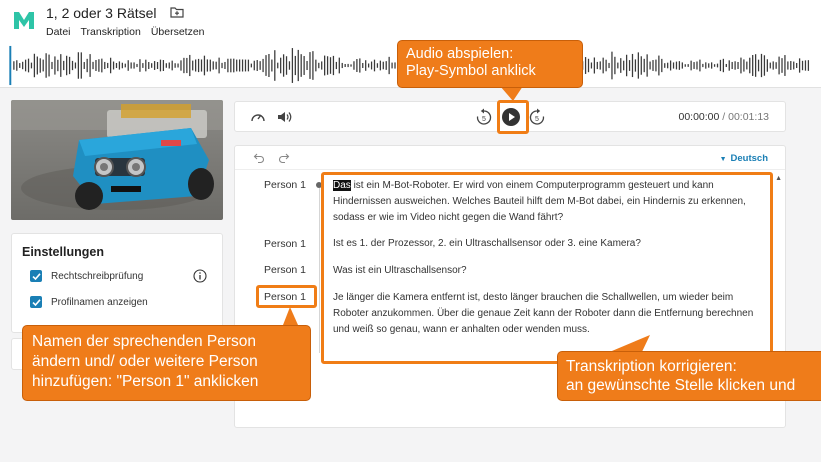 The image size is (821, 462). I want to click on spellcheck-checkbox, so click(36, 276).